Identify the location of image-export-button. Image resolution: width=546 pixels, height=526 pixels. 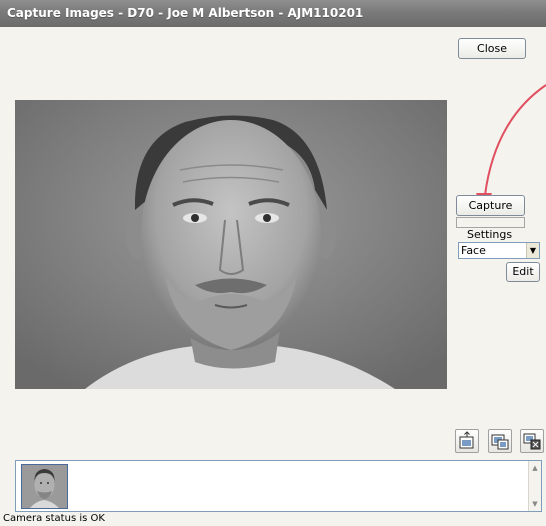
(500, 441).